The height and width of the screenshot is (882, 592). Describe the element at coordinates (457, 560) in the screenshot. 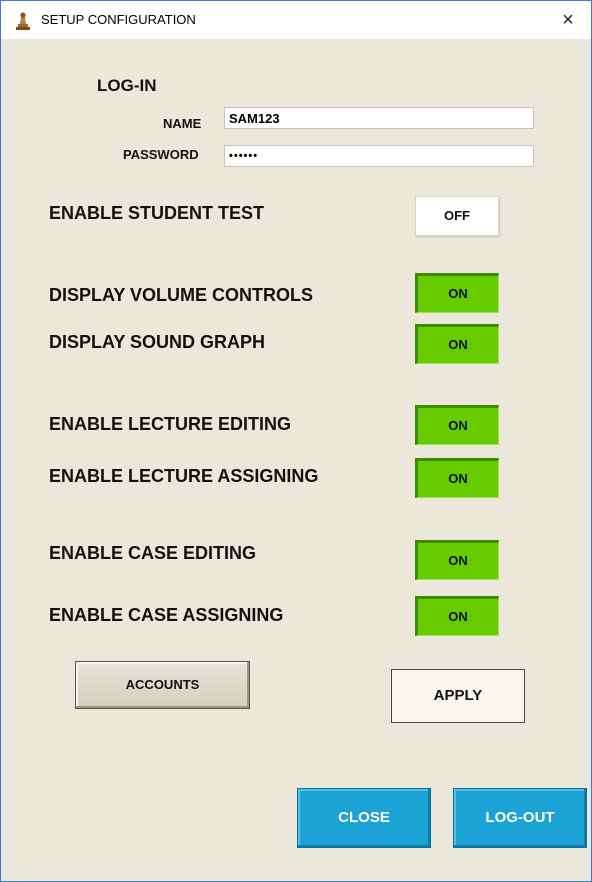

I see `case-editing-toggle: ON` at that location.